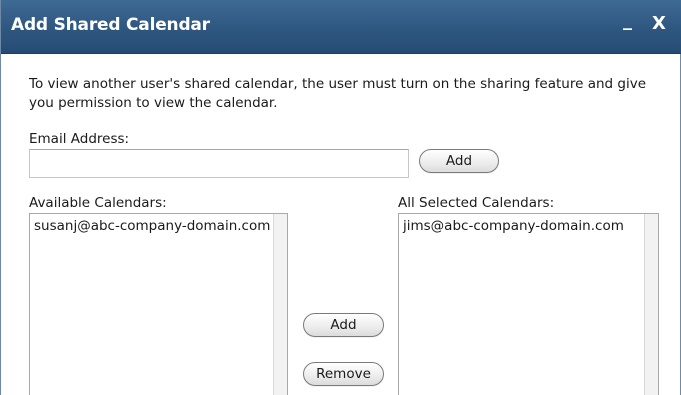 The height and width of the screenshot is (395, 681). I want to click on selected-list-scrollbar, so click(651, 304).